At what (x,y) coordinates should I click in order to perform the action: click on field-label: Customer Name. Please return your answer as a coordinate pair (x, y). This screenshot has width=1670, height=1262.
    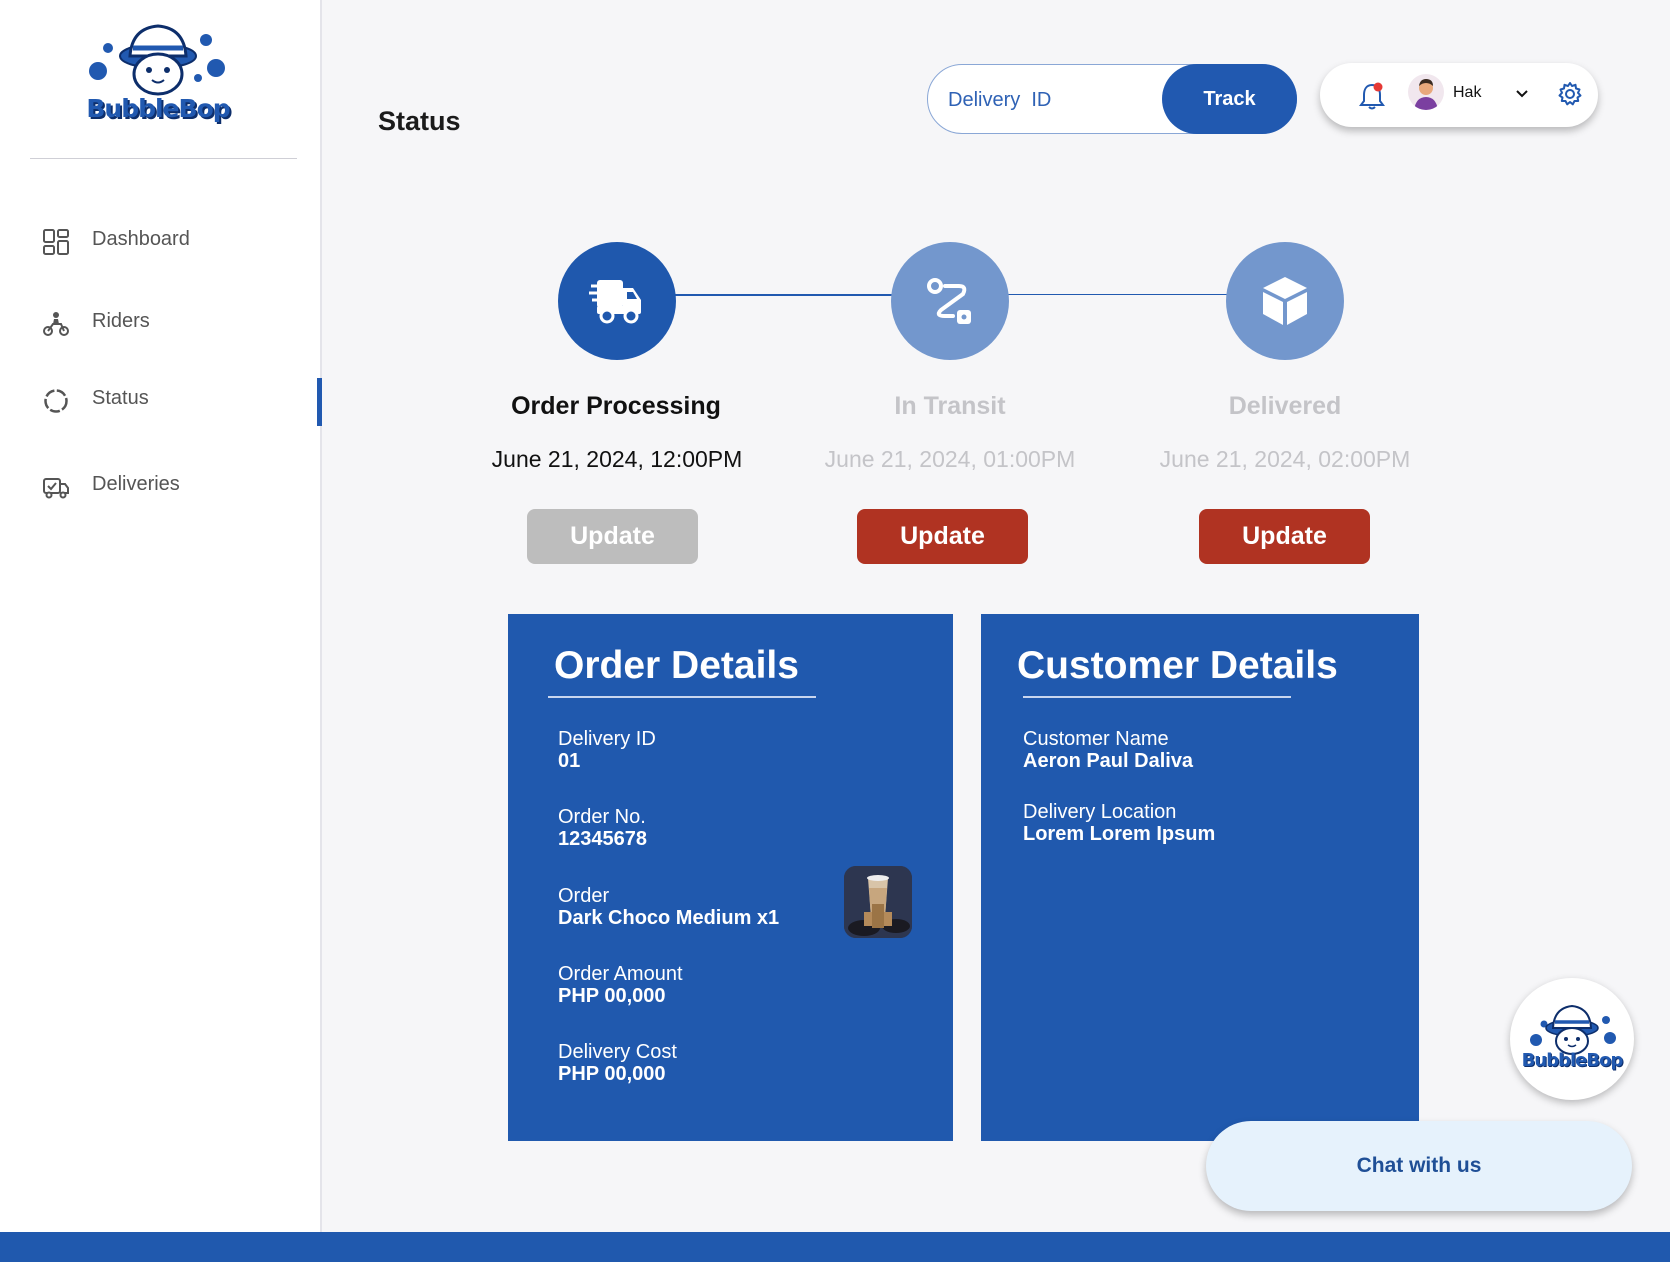
    Looking at the image, I should click on (1096, 739).